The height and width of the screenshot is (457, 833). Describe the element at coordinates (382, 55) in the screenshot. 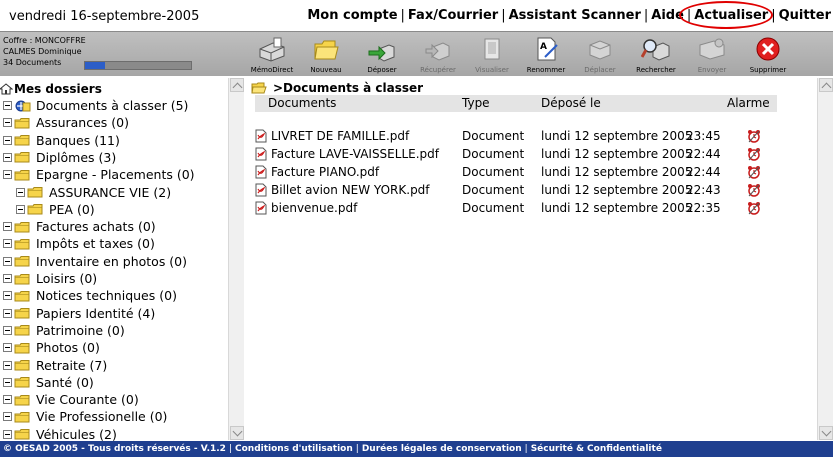

I see `deposer-button: Déposer` at that location.